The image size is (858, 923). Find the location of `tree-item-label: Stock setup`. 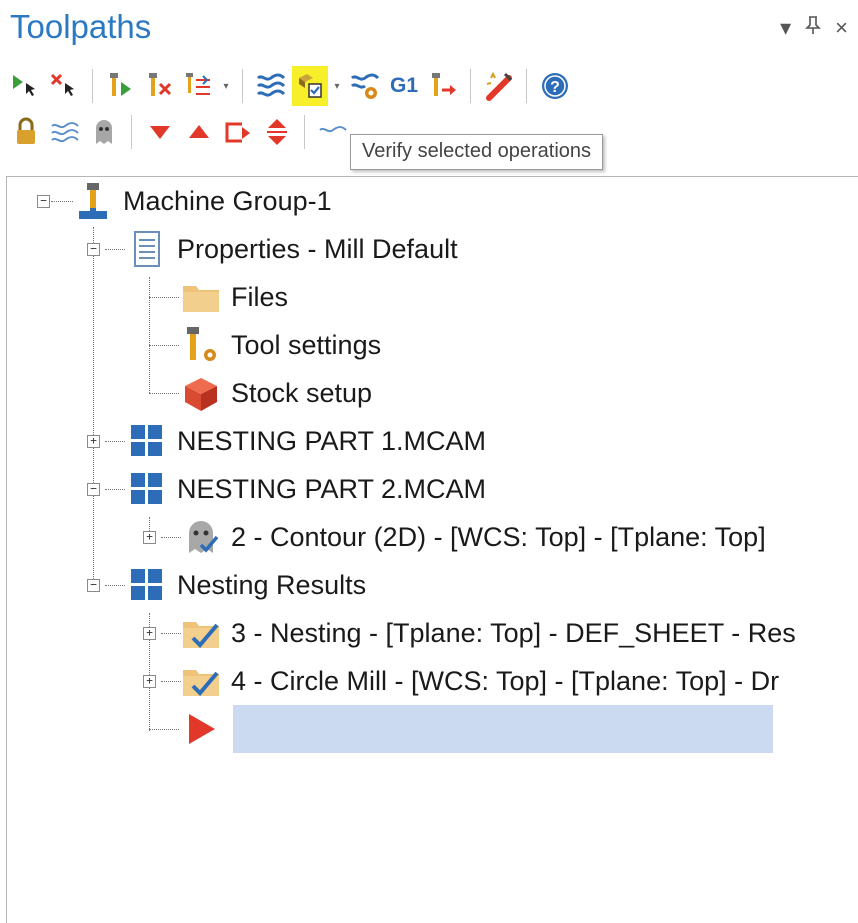

tree-item-label: Stock setup is located at coordinates (302, 392).